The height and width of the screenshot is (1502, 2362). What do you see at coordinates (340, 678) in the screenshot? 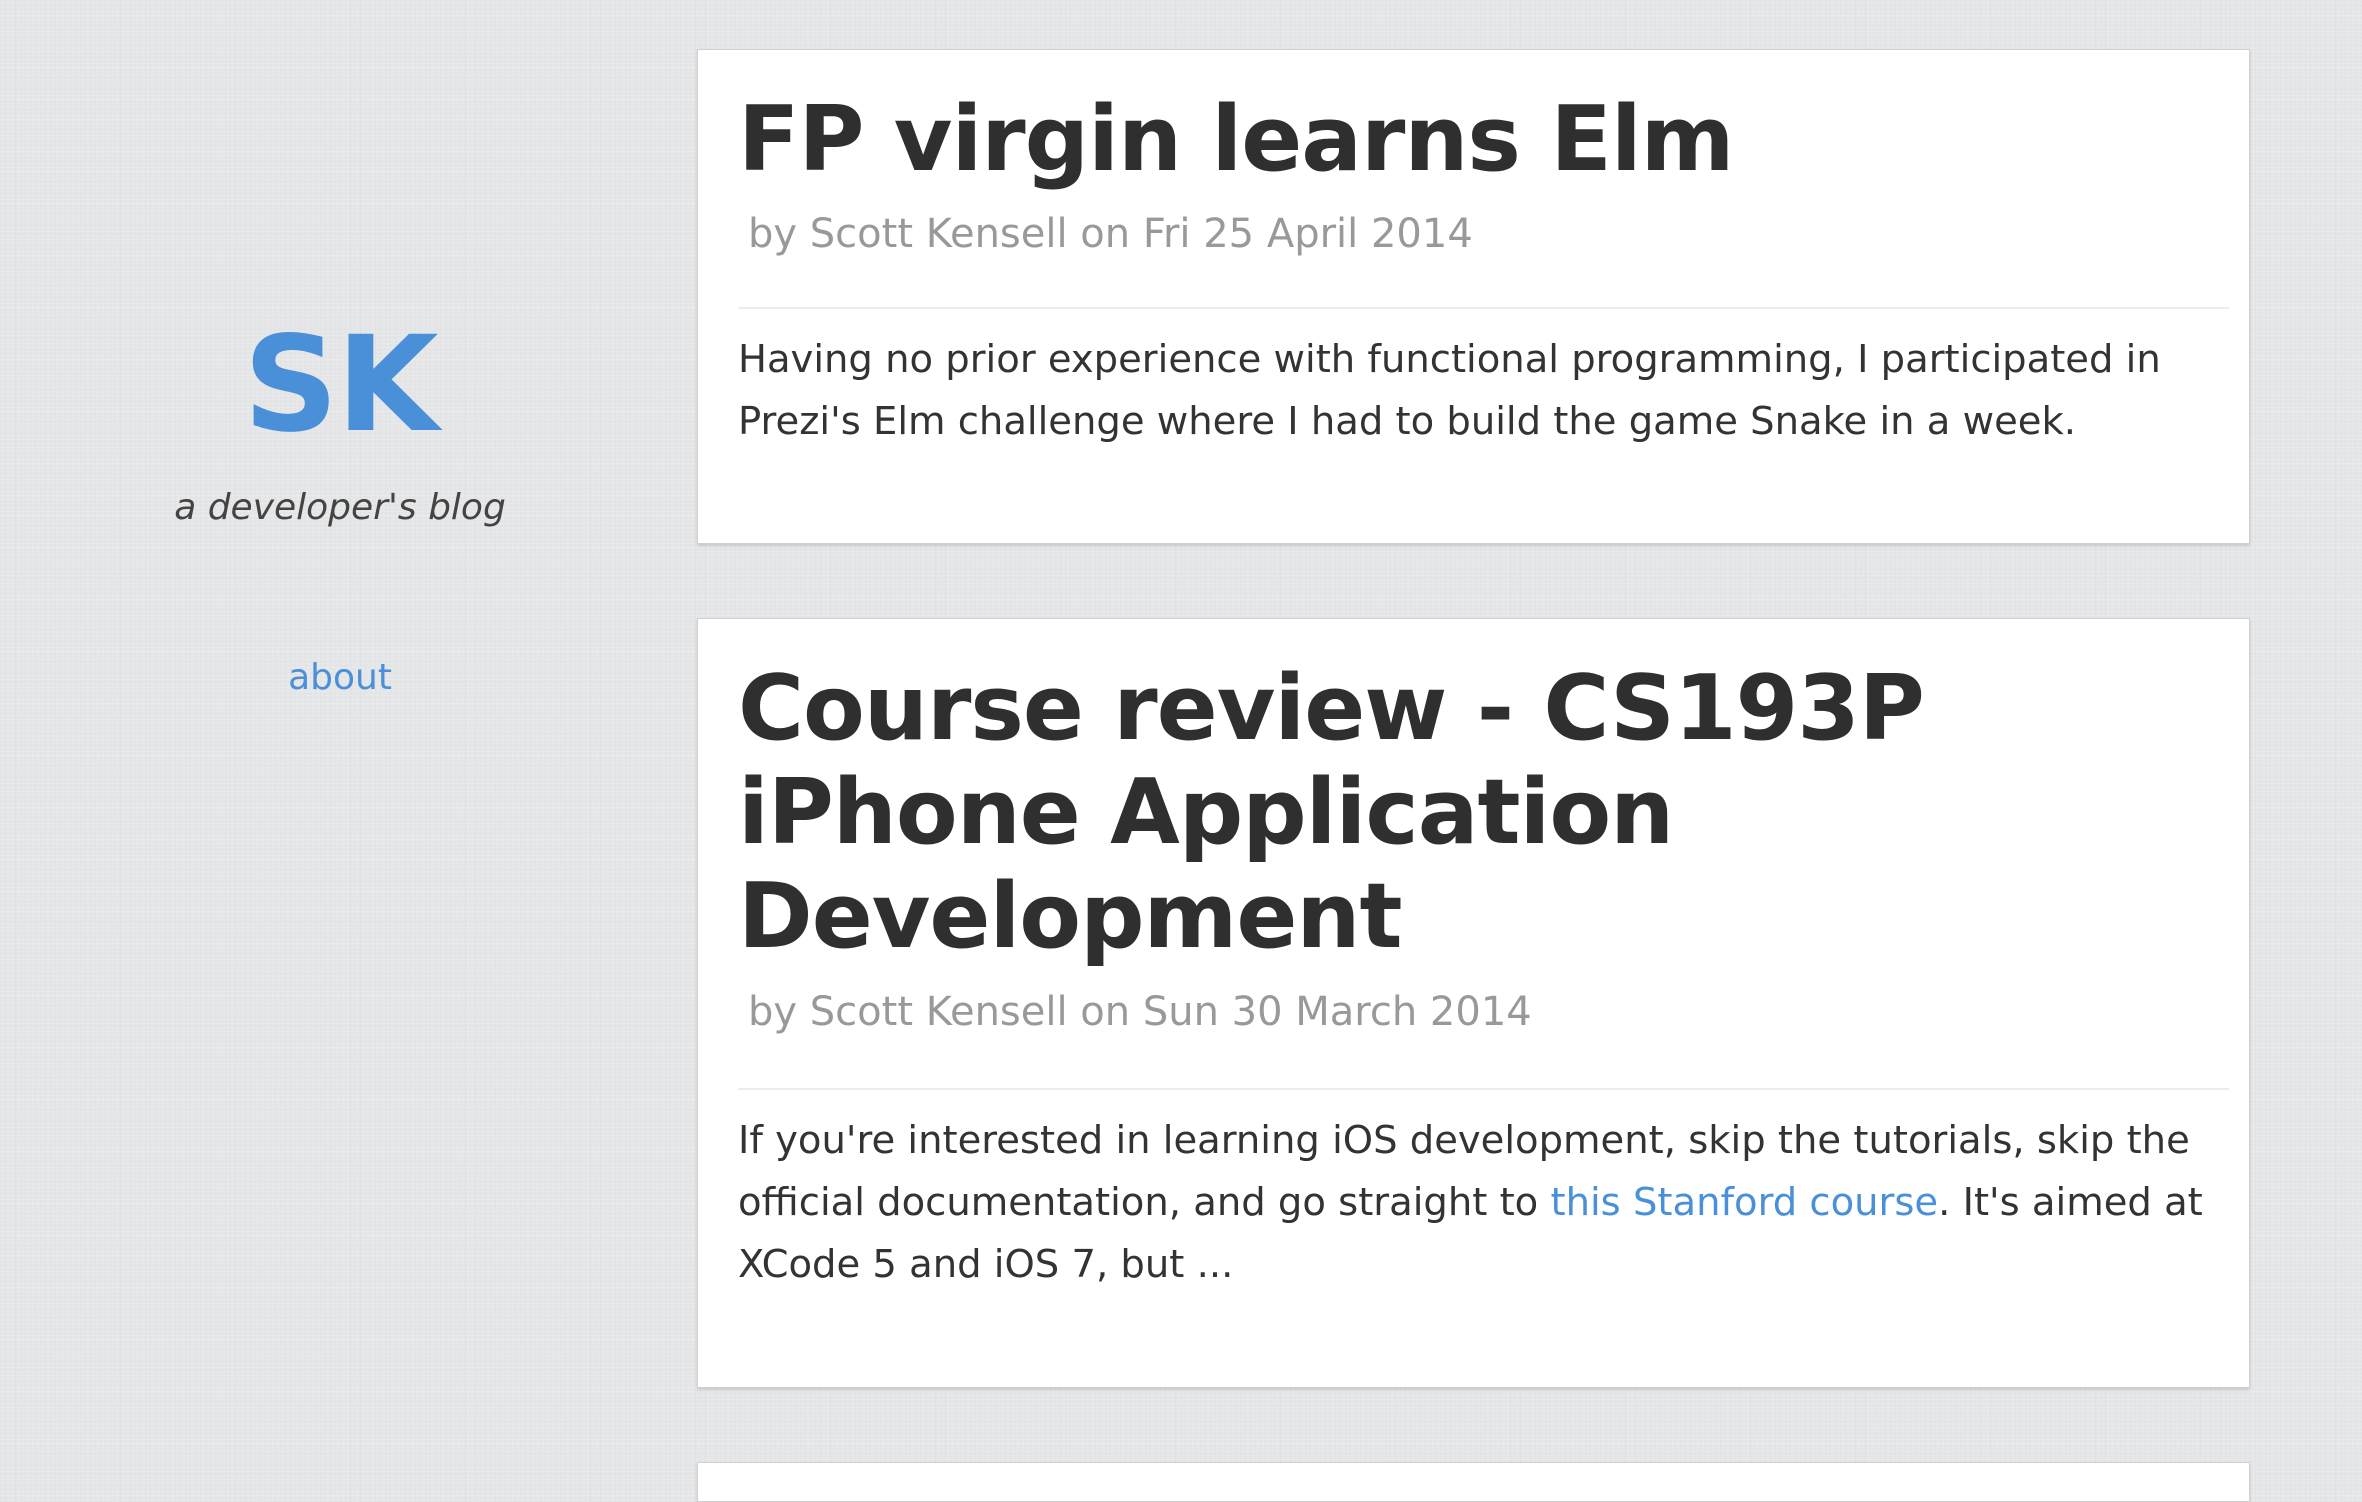
I see `nav-link-about: about` at bounding box center [340, 678].